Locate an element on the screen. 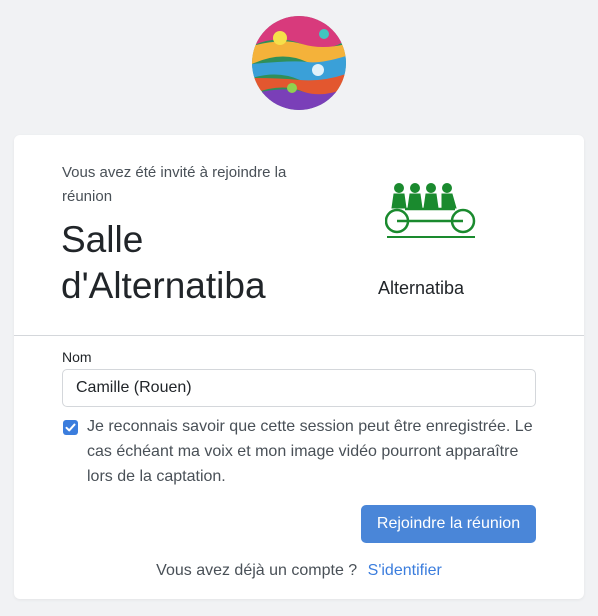 Image resolution: width=598 pixels, height=616 pixels. tandem-bicycle-icon is located at coordinates (430, 210).